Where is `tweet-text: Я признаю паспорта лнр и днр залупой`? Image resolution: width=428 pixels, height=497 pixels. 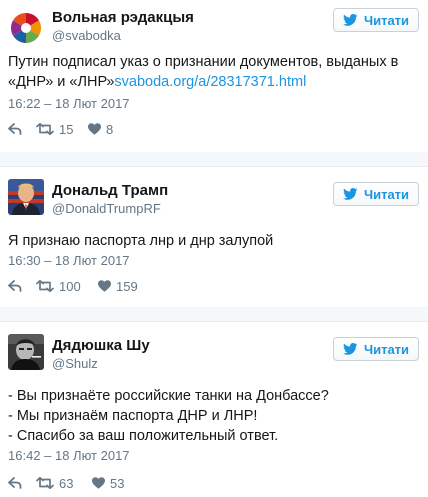
tweet-text: Я признаю паспорта лнр и днр залупой is located at coordinates (212, 241).